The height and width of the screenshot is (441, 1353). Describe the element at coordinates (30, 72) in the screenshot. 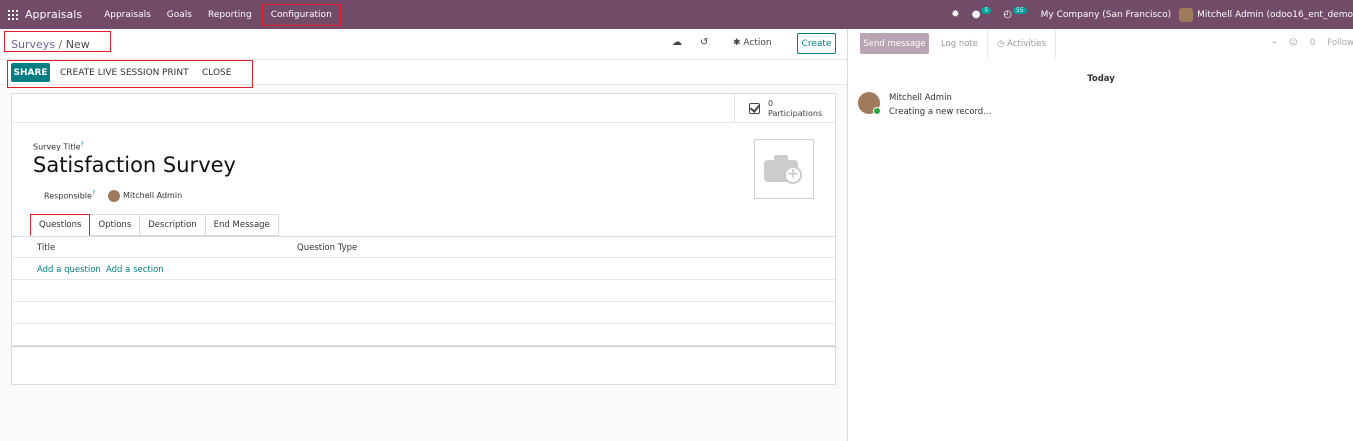

I see `share-button: SHARE` at that location.